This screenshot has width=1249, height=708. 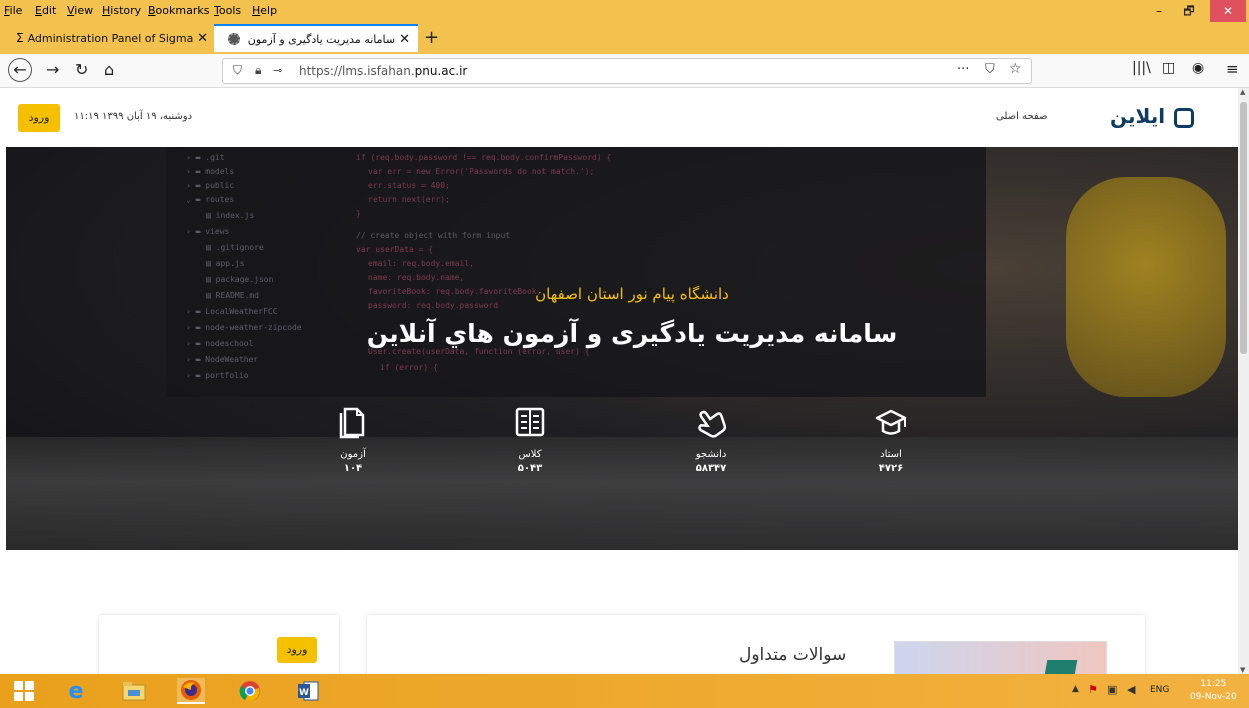 I want to click on card-login-button: ورود, so click(x=297, y=650).